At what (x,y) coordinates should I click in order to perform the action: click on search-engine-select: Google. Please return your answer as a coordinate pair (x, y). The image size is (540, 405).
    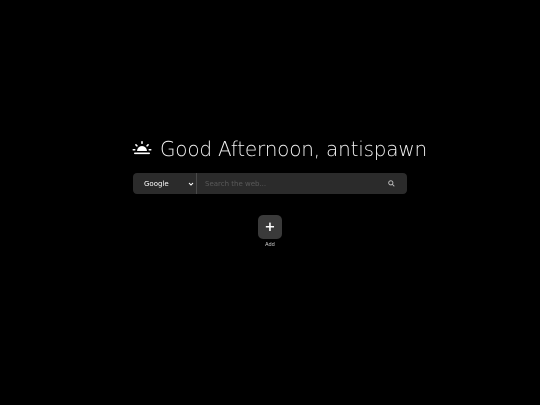
    Looking at the image, I should click on (165, 183).